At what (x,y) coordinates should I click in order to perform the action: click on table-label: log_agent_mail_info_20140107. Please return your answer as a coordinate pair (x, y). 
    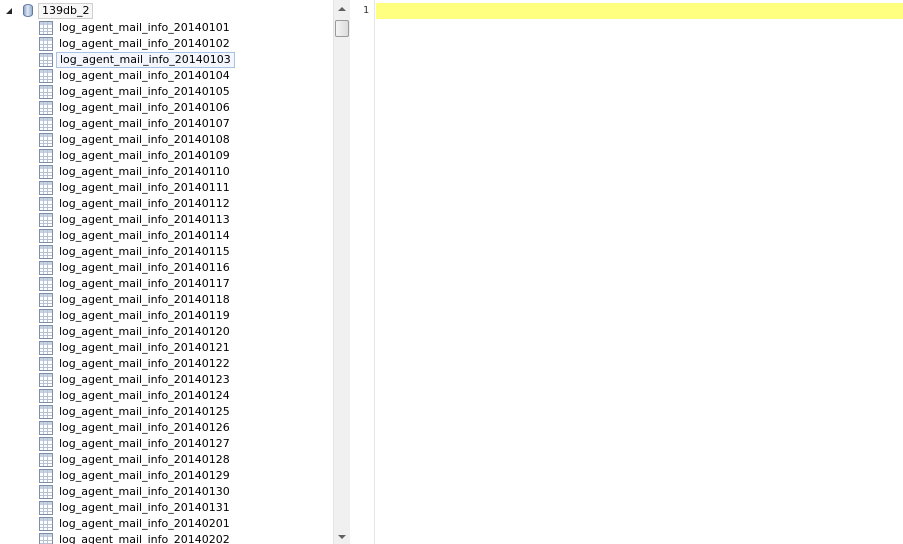
    Looking at the image, I should click on (144, 123).